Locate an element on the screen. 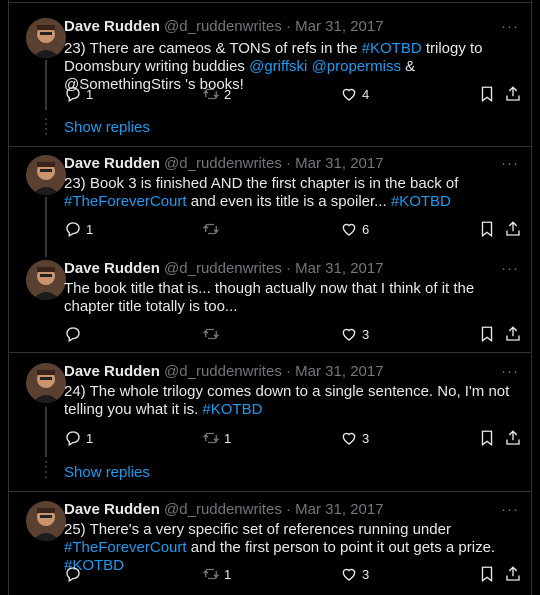  retweet-count: 2 is located at coordinates (228, 94).